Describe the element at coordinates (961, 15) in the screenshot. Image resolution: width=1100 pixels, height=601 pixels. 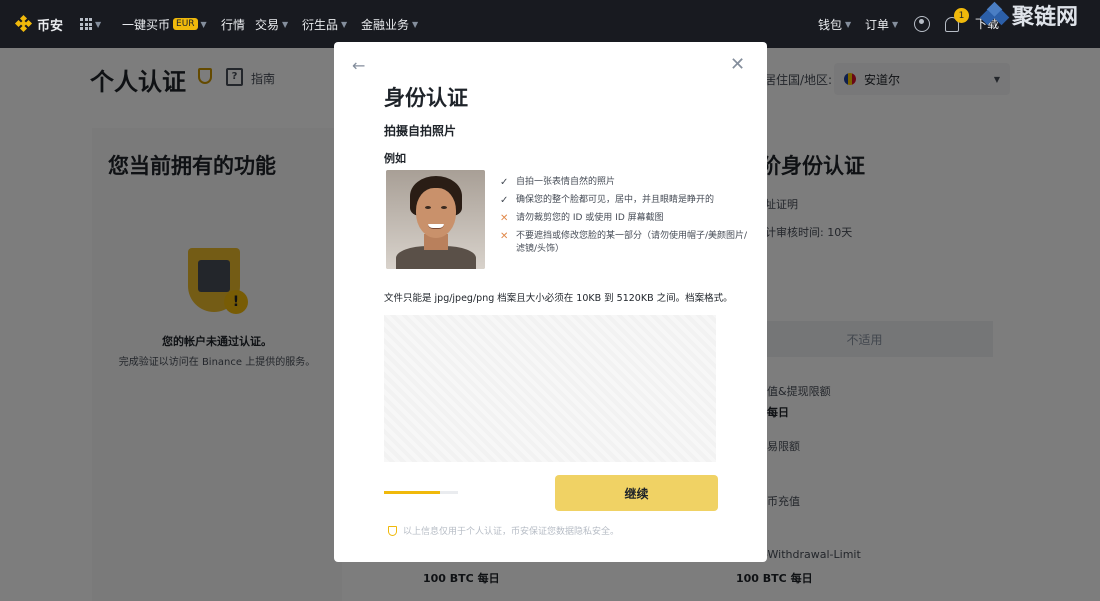
I see `notification-count-badge: 1` at that location.